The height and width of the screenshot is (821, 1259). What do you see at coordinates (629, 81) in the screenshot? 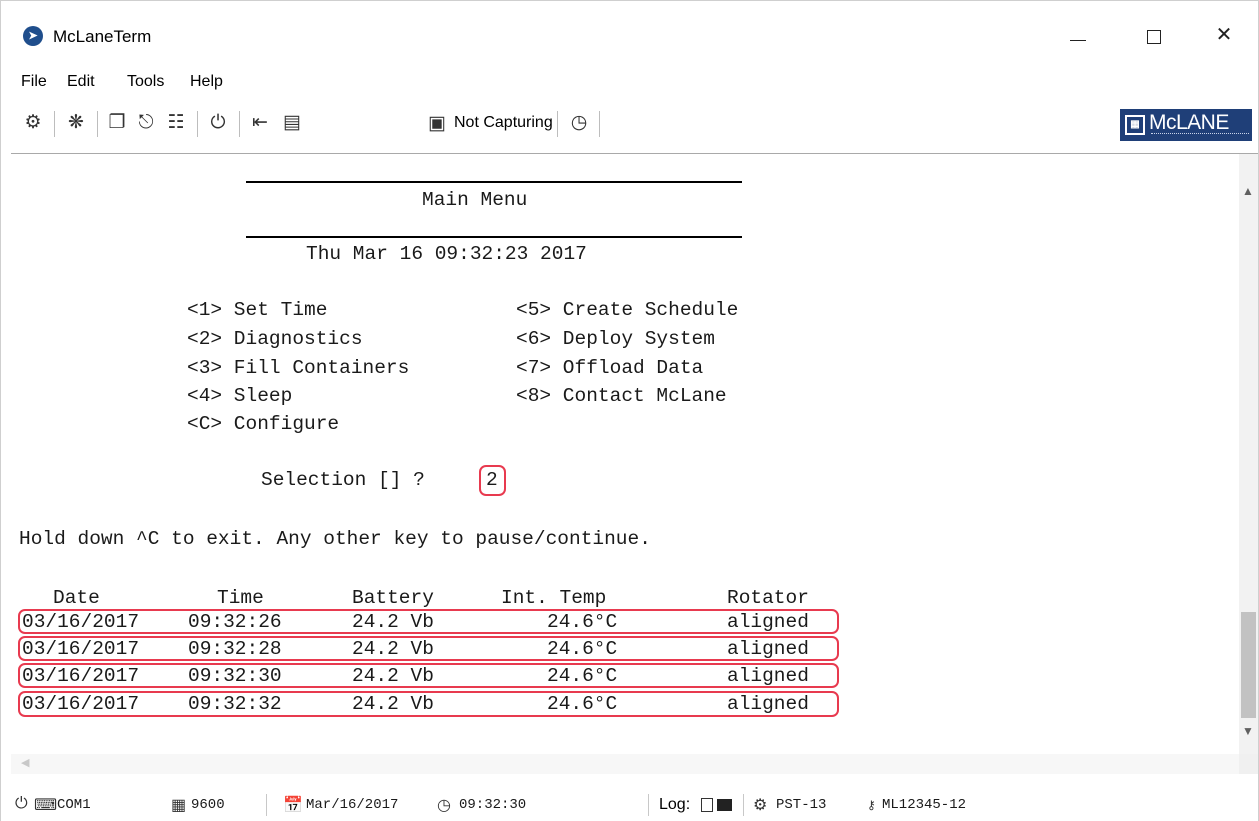
I see `menu-bar: File Edit Tools Help` at bounding box center [629, 81].